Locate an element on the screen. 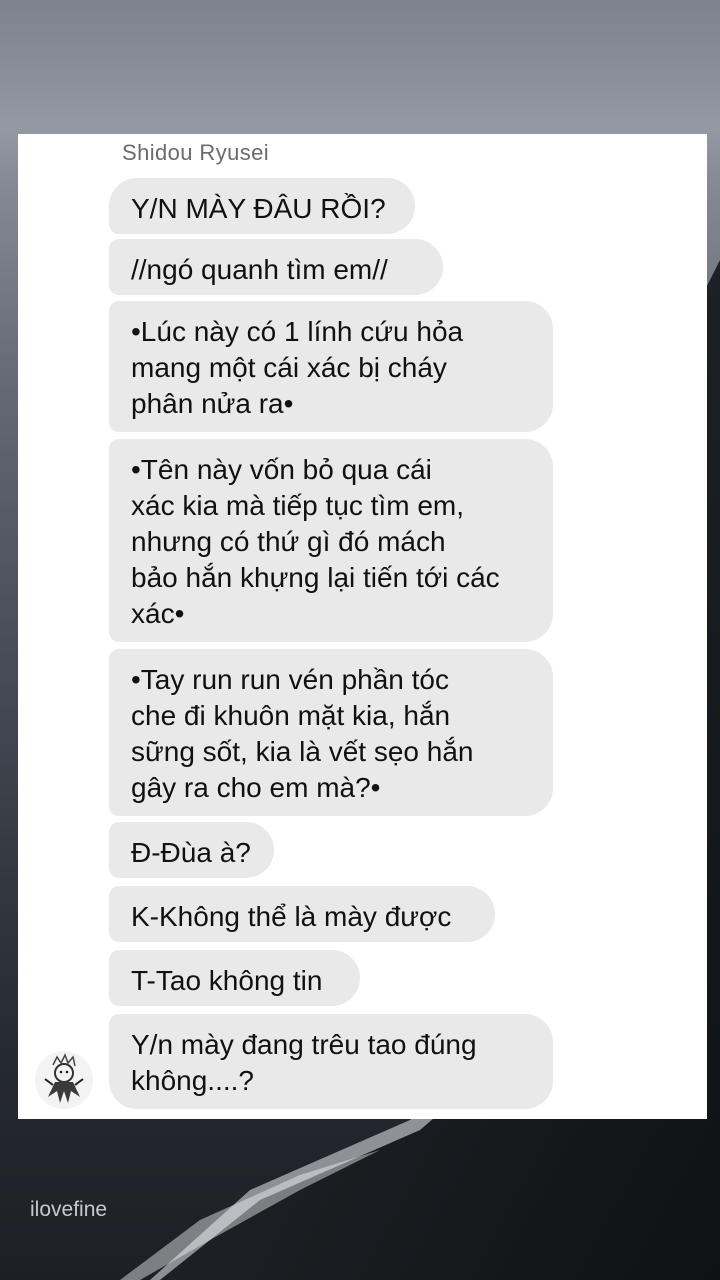  message-bubble: T-Tao không tin is located at coordinates (234, 978).